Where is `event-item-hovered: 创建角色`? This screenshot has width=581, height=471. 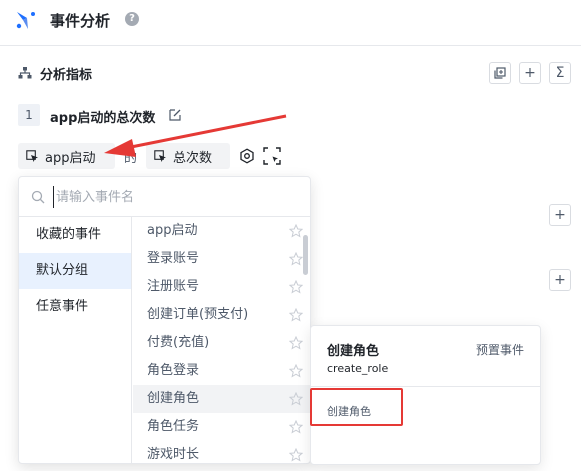 event-item-hovered: 创建角色 is located at coordinates (221, 399).